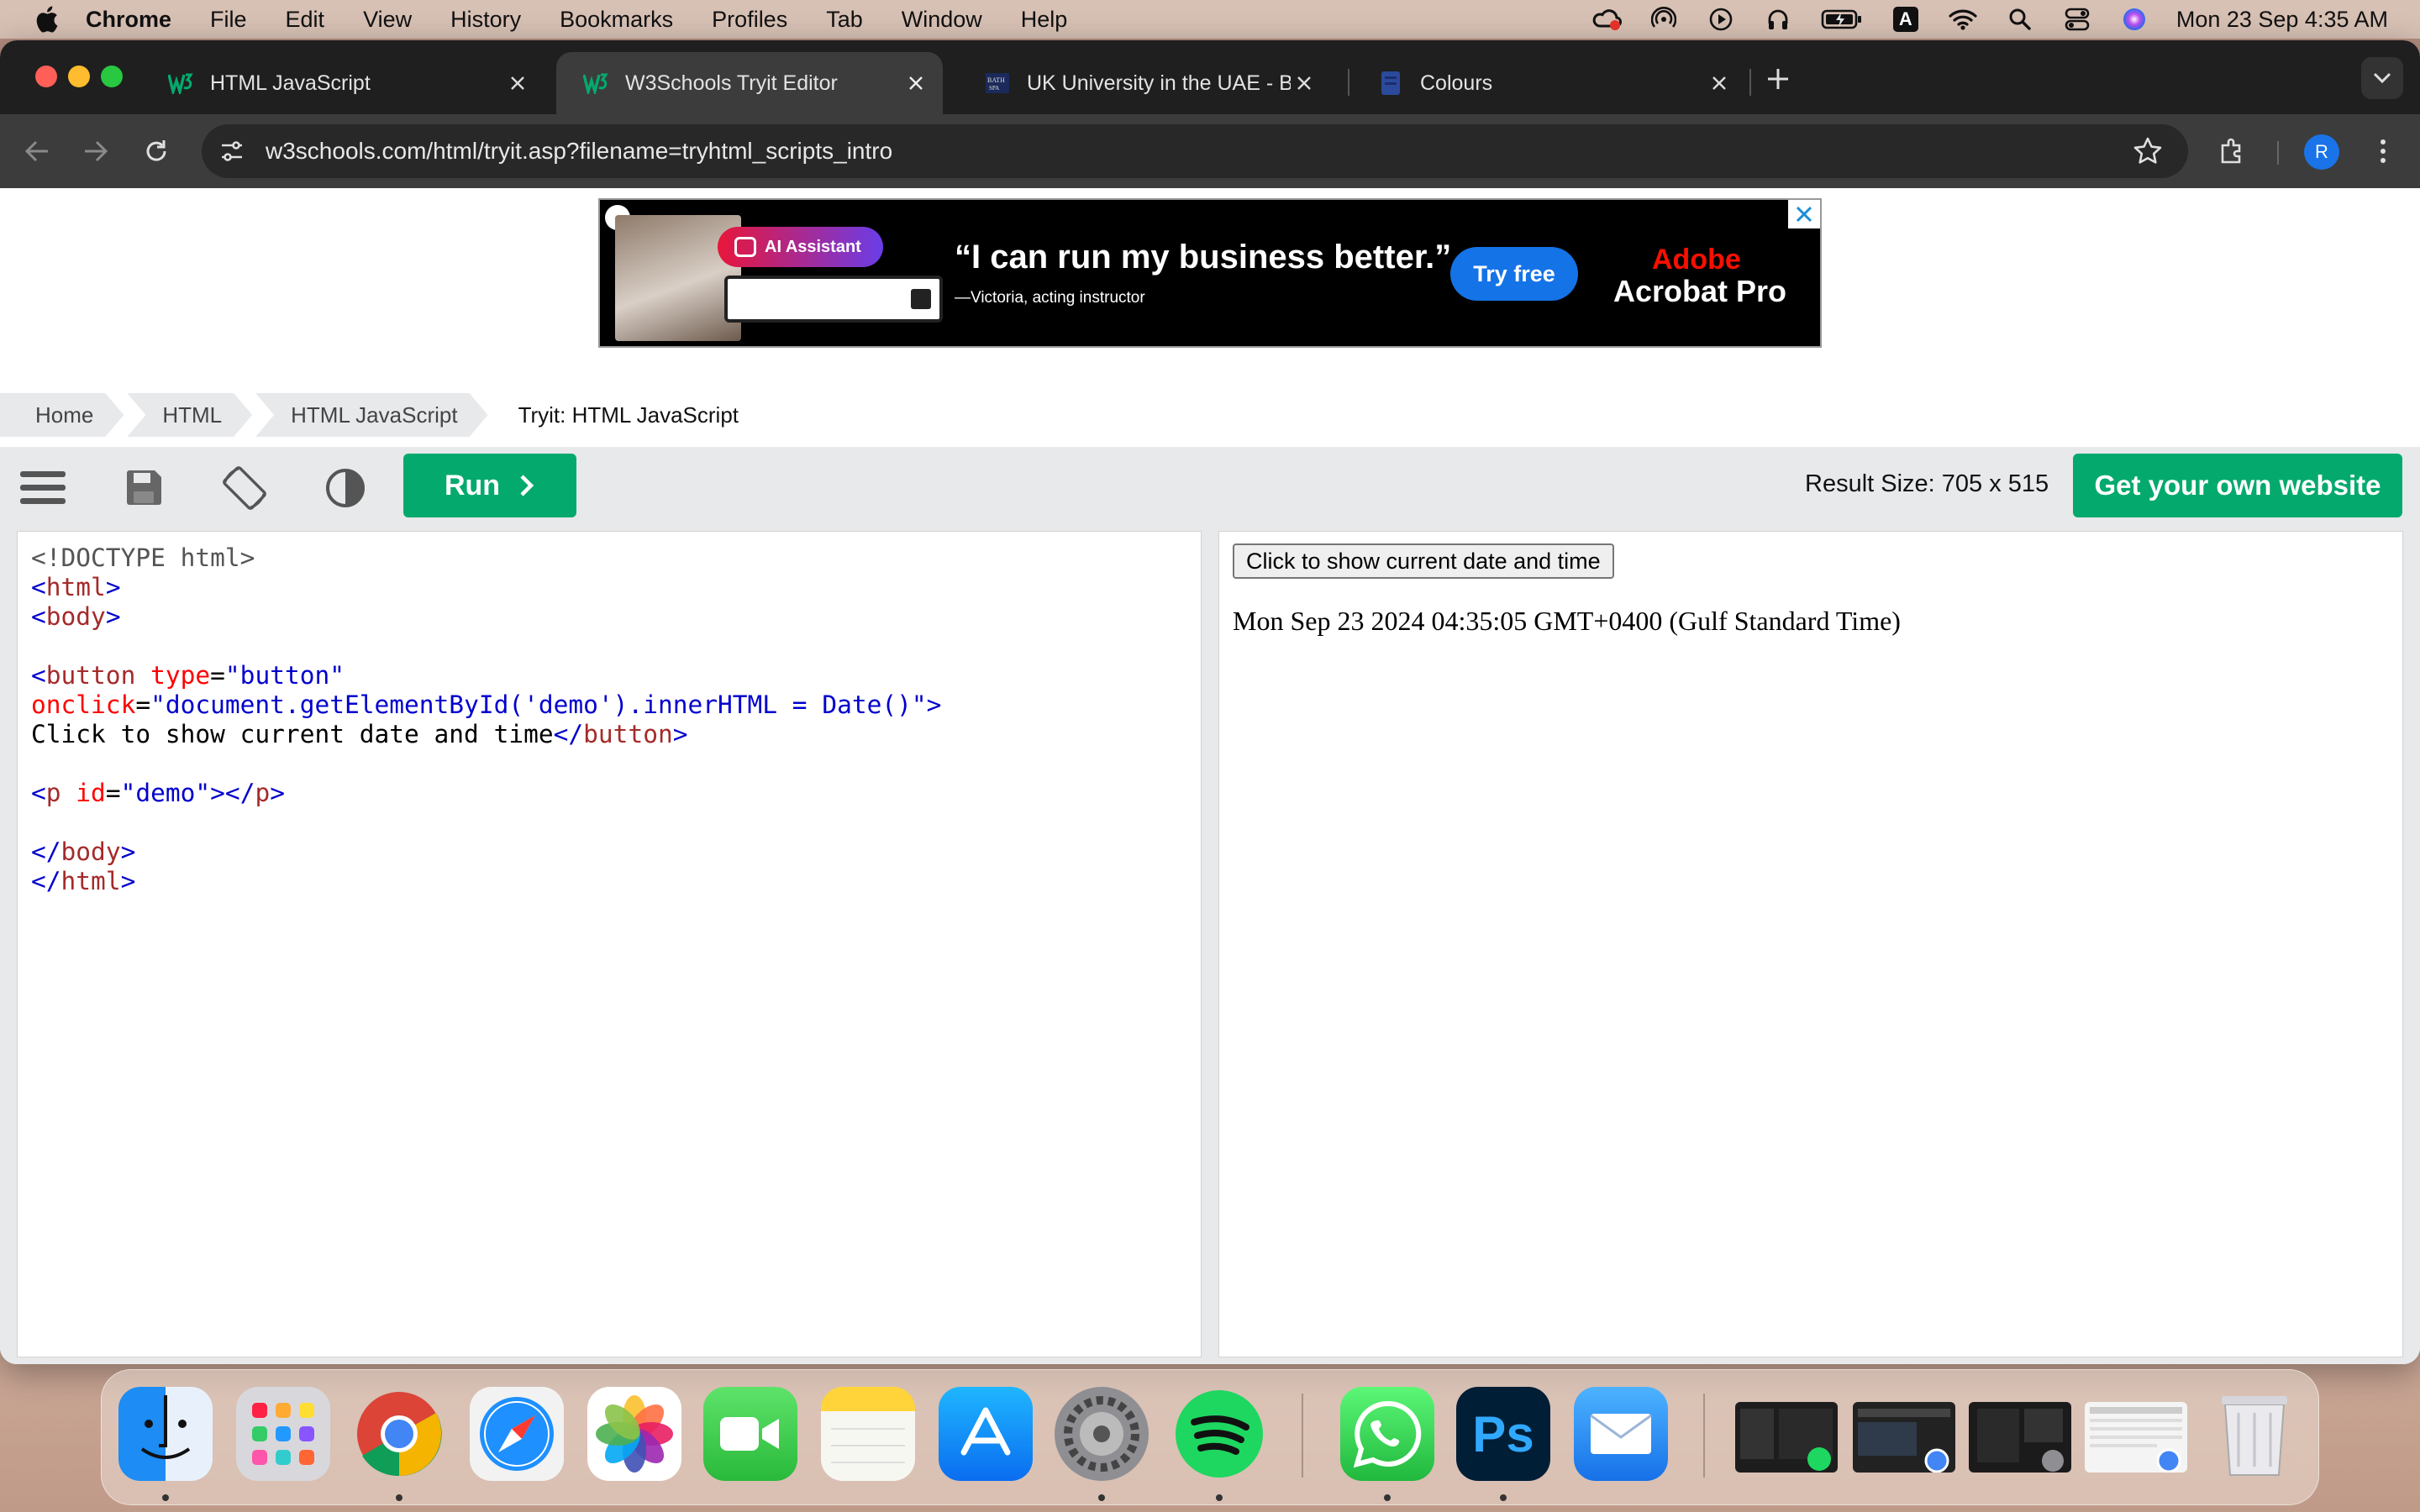 The width and height of the screenshot is (2420, 1512). Describe the element at coordinates (745, 247) in the screenshot. I see `chat-icon` at that location.